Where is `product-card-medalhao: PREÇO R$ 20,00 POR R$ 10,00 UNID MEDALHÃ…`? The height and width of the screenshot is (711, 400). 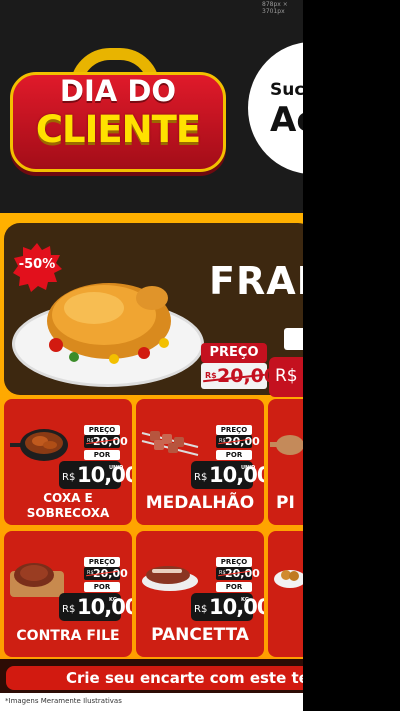
product-card-medalhao: PREÇO R$ 20,00 POR R$ 10,00 UNID MEDALHÃ… is located at coordinates (200, 462).